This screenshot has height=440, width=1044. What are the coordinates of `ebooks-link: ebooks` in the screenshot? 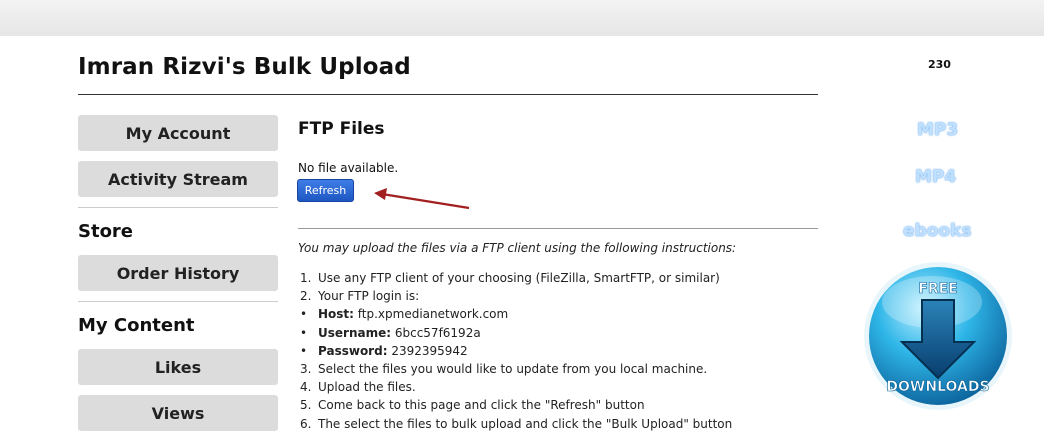 It's located at (937, 231).